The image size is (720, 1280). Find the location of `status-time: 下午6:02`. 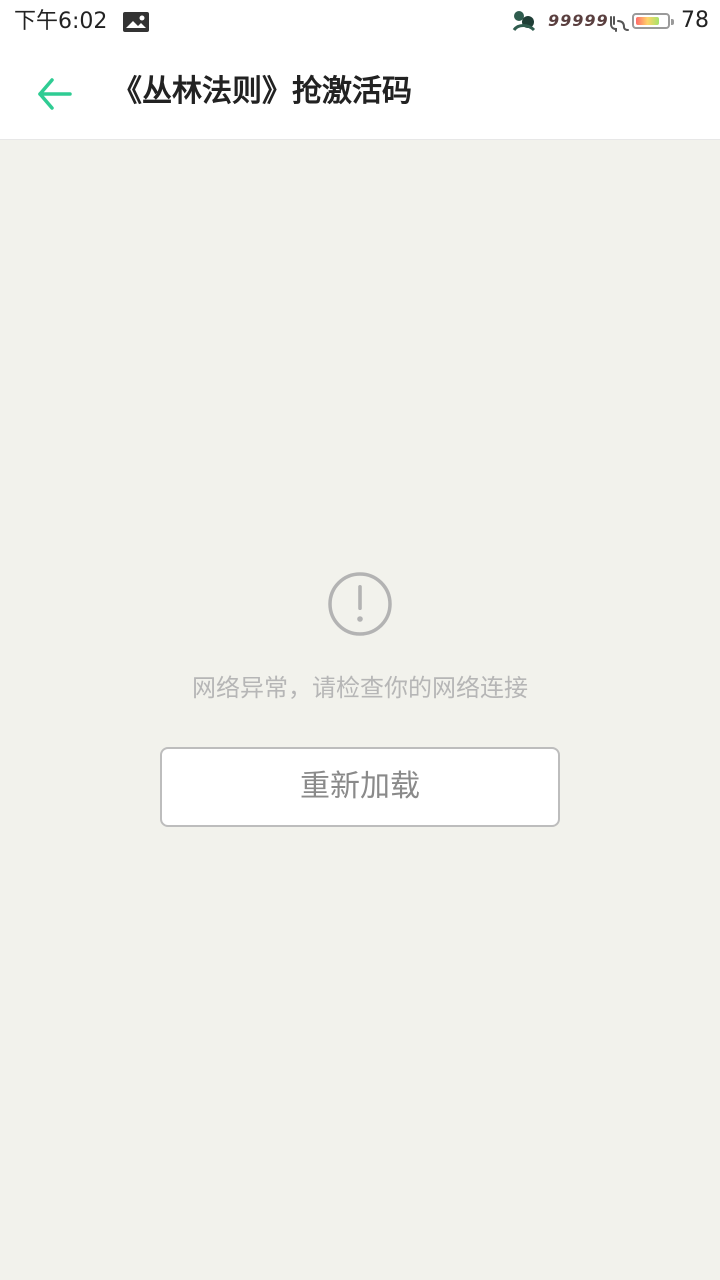

status-time: 下午6:02 is located at coordinates (61, 21).